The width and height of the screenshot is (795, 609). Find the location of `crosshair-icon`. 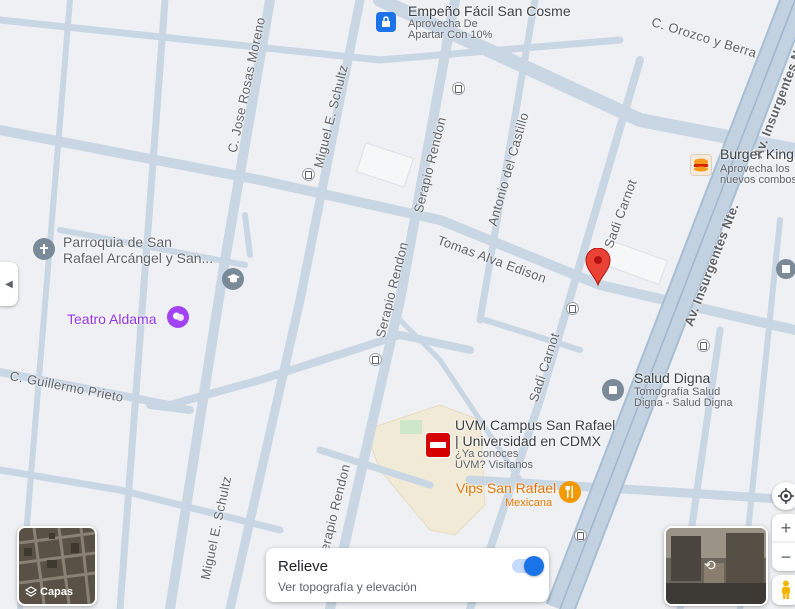

crosshair-icon is located at coordinates (786, 496).